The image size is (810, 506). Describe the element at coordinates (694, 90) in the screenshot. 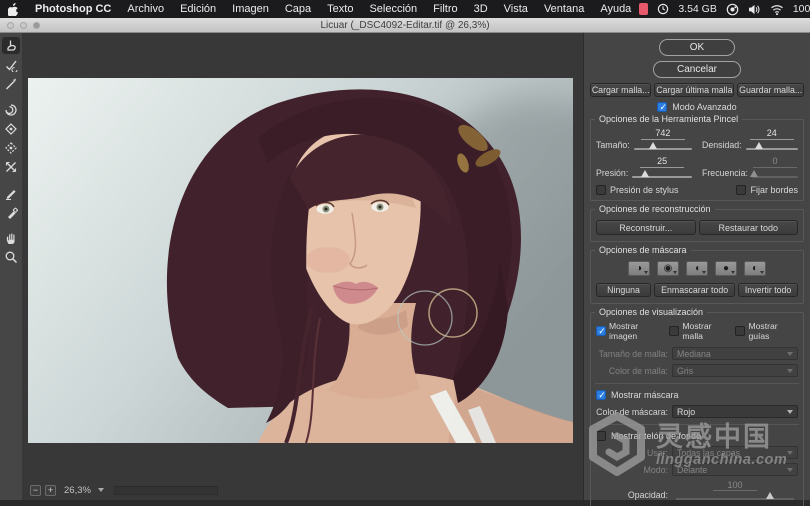

I see `cargar-ltima-malla-button: Cargar última malla` at that location.